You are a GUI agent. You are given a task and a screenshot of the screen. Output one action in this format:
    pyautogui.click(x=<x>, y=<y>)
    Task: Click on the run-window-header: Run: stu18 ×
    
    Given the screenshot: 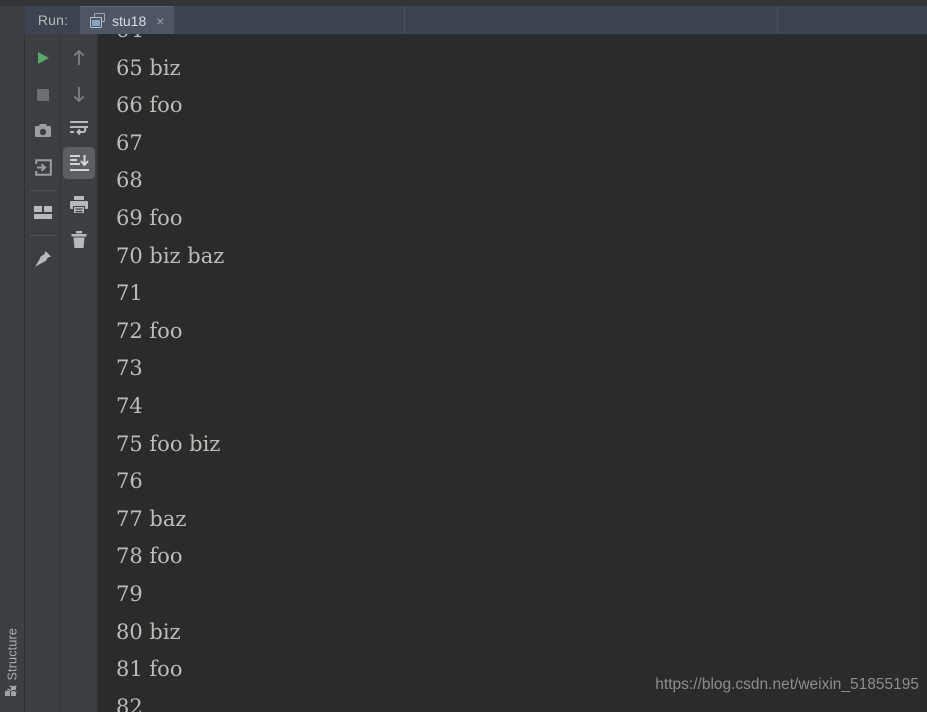 What is the action you would take?
    pyautogui.click(x=463, y=17)
    